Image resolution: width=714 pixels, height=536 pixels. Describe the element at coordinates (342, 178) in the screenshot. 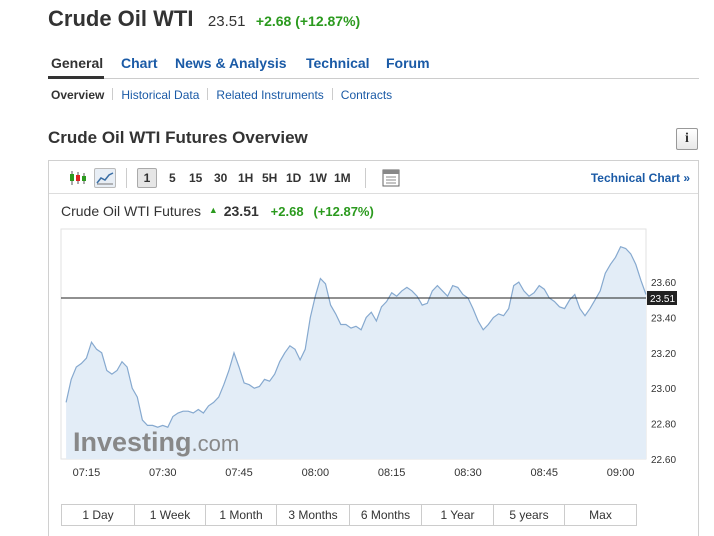

I see `interval-1m: 1M` at that location.